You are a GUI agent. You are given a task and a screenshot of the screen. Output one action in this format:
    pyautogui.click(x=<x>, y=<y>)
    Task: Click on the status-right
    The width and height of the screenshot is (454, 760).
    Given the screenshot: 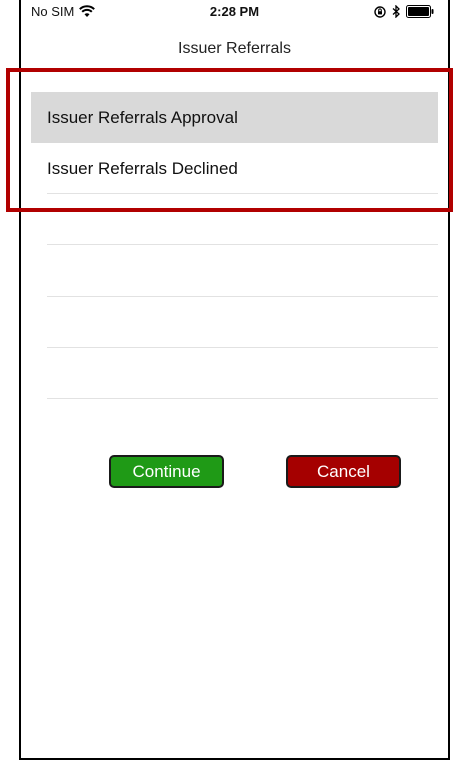 What is the action you would take?
    pyautogui.click(x=404, y=11)
    